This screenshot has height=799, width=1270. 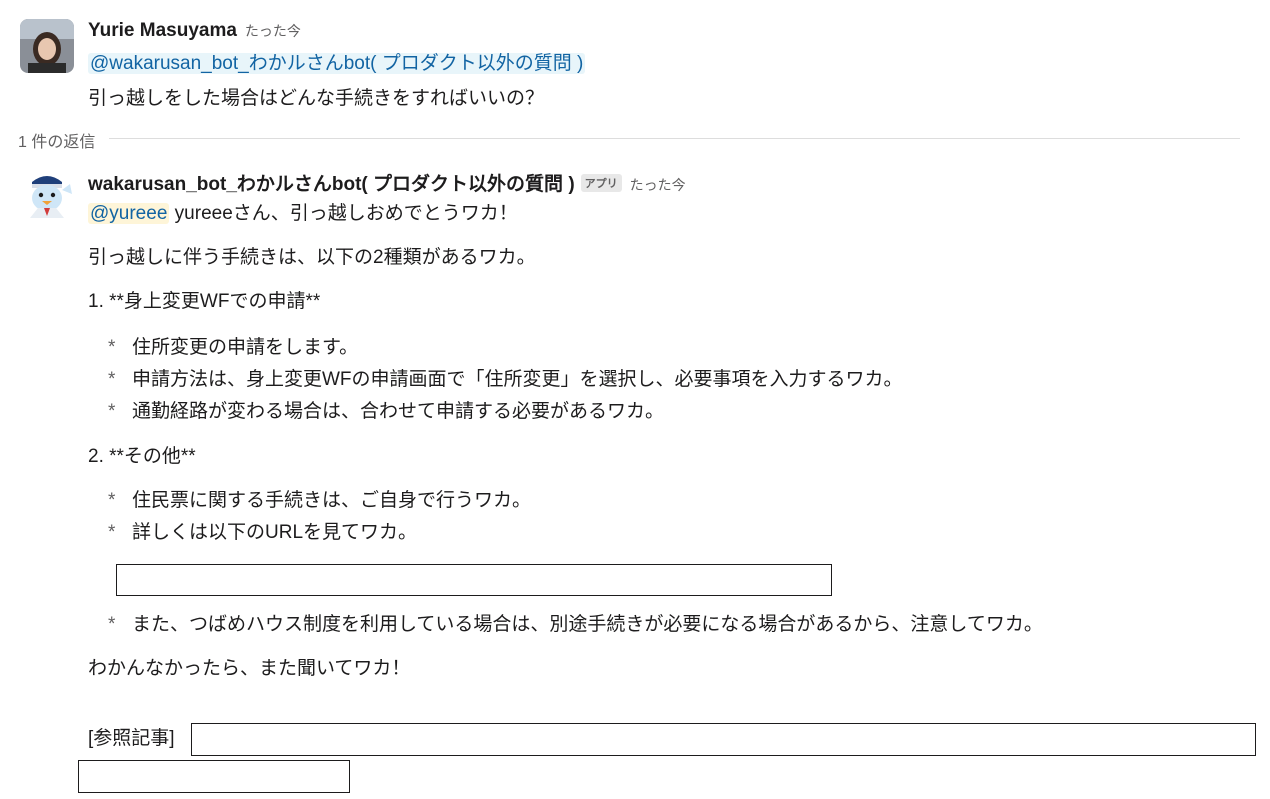 I want to click on bot-avatar, so click(x=47, y=195).